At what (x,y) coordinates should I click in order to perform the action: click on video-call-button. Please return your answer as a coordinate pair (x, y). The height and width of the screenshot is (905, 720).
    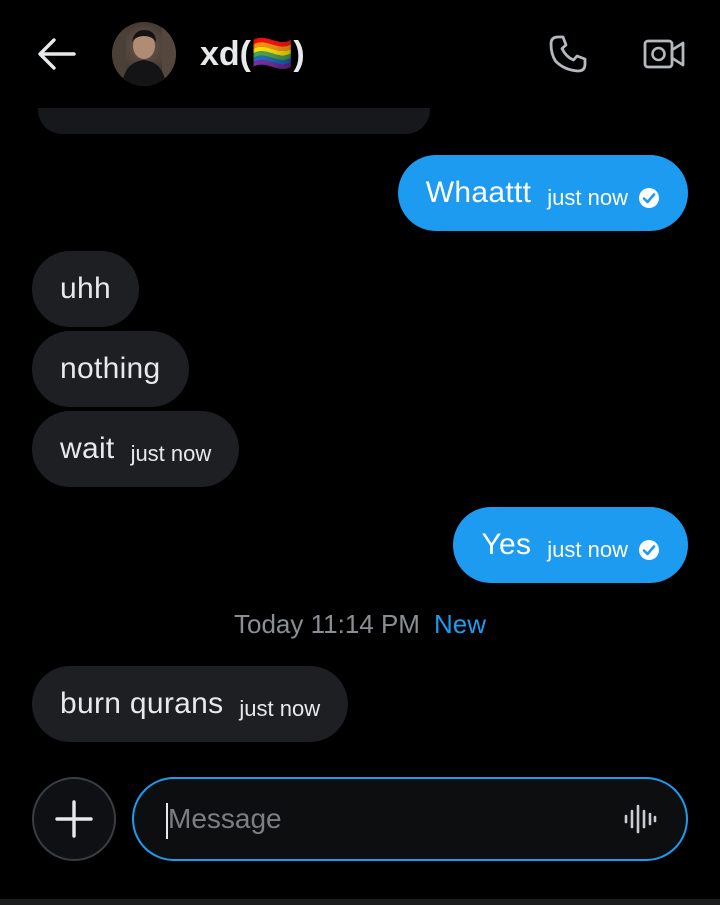
    Looking at the image, I should click on (664, 54).